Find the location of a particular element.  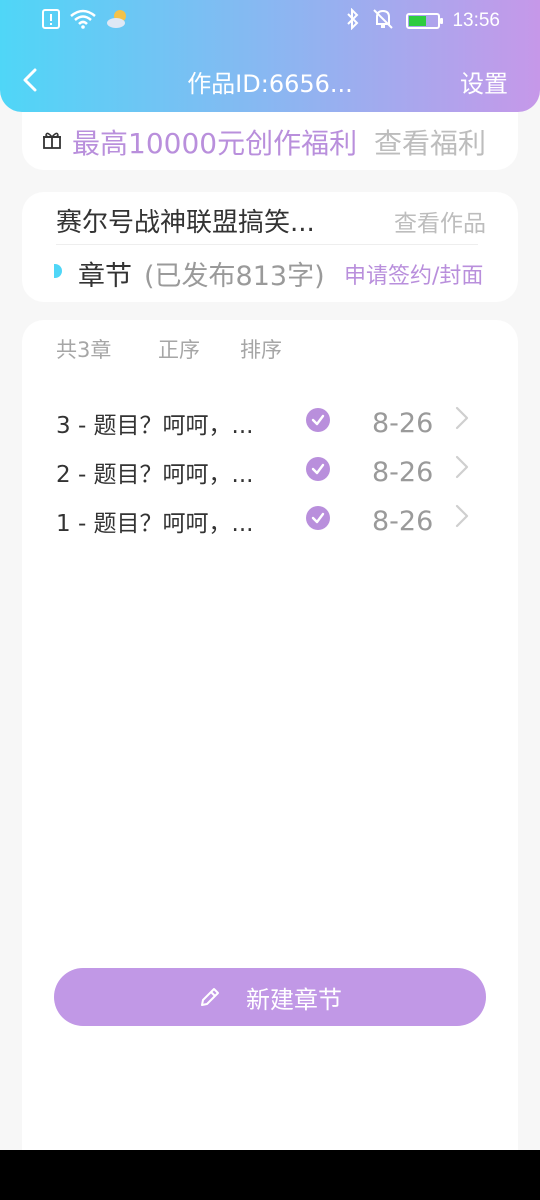

chapter-label: 章节 is located at coordinates (105, 276).